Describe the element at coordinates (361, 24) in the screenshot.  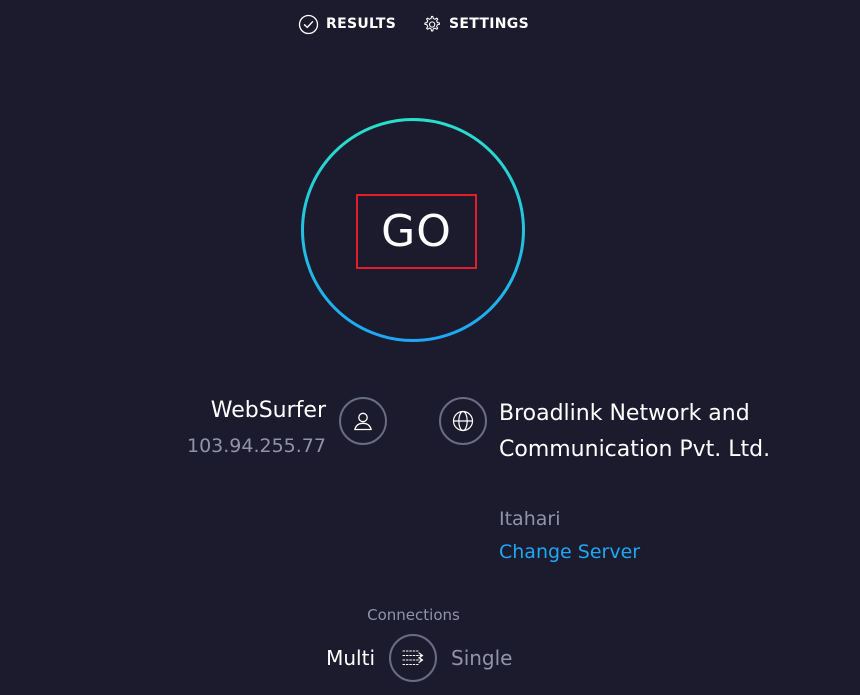
I see `results-label: RESULTS` at that location.